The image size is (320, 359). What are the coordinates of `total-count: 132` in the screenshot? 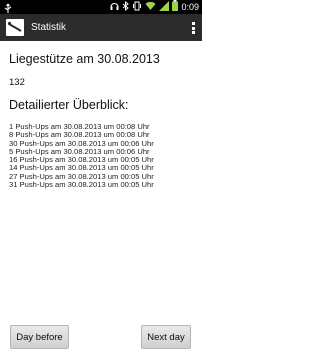 It's located at (17, 82).